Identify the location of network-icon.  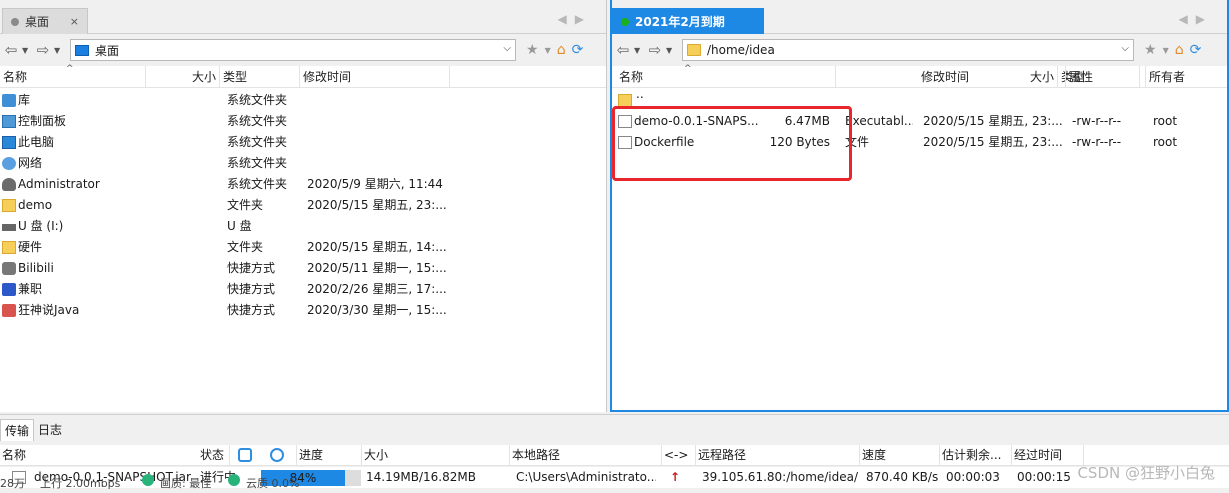
(9, 163).